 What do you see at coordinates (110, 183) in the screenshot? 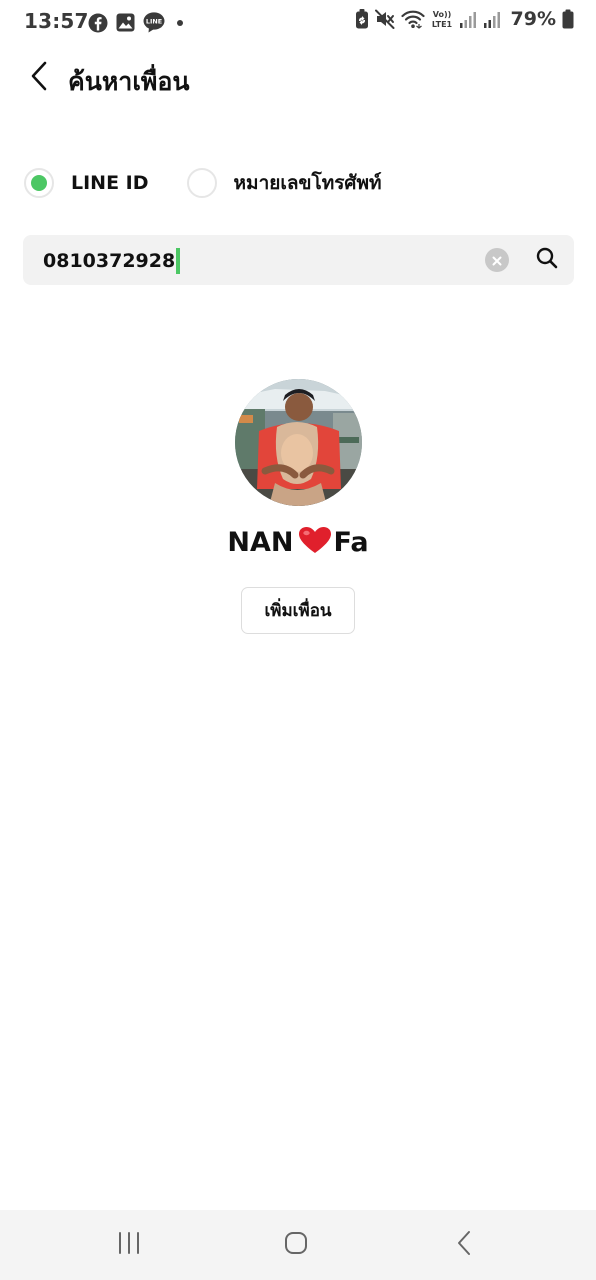
I see `radio-label-line-id: LINE ID` at bounding box center [110, 183].